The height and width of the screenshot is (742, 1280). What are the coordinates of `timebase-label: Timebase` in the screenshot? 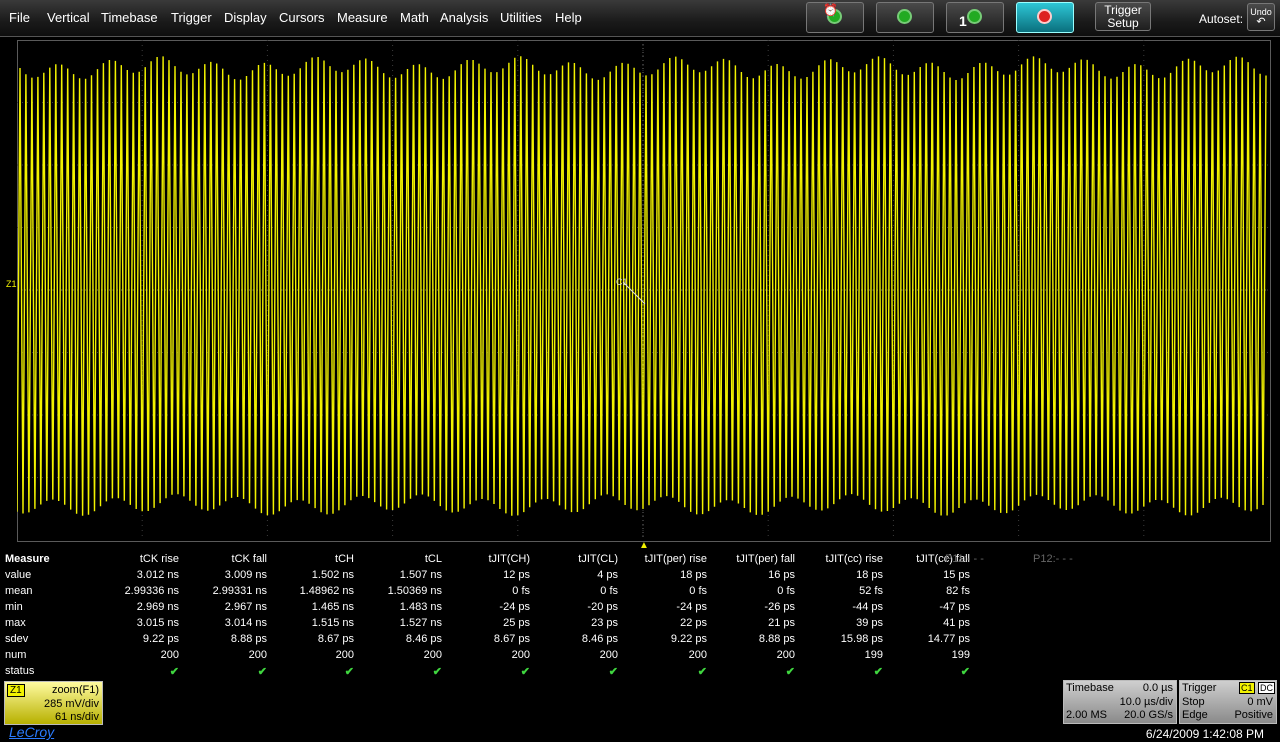 It's located at (1090, 688).